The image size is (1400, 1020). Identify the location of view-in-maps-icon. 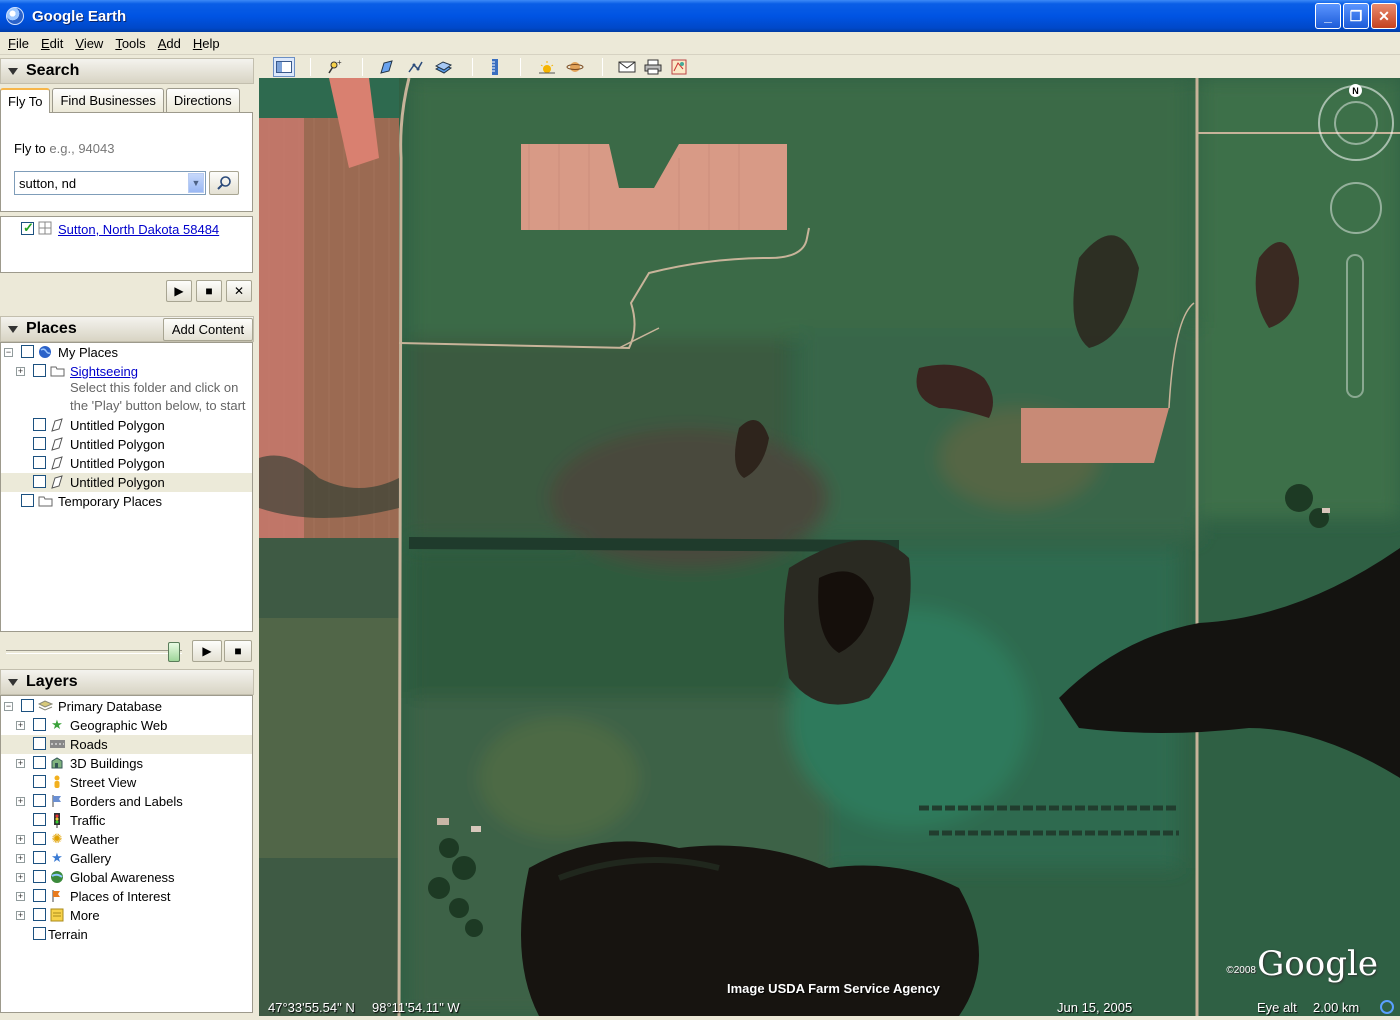
(679, 67).